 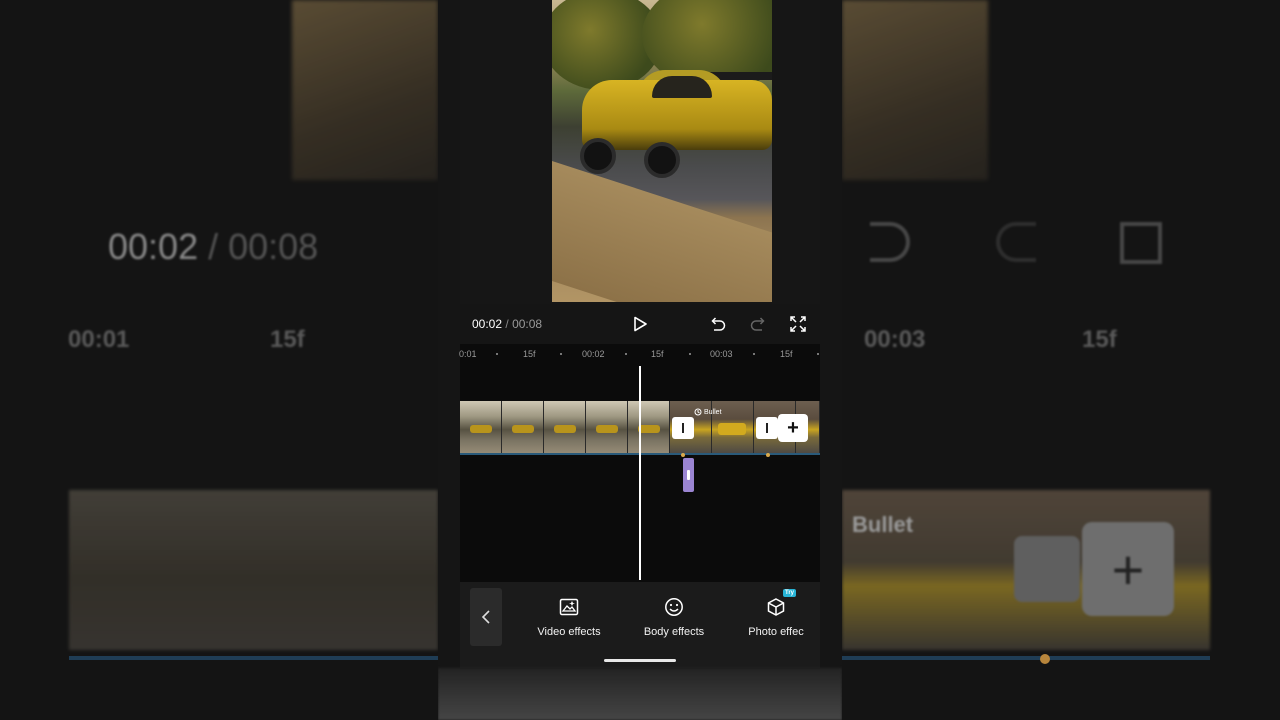 What do you see at coordinates (640, 660) in the screenshot?
I see `home-indicator` at bounding box center [640, 660].